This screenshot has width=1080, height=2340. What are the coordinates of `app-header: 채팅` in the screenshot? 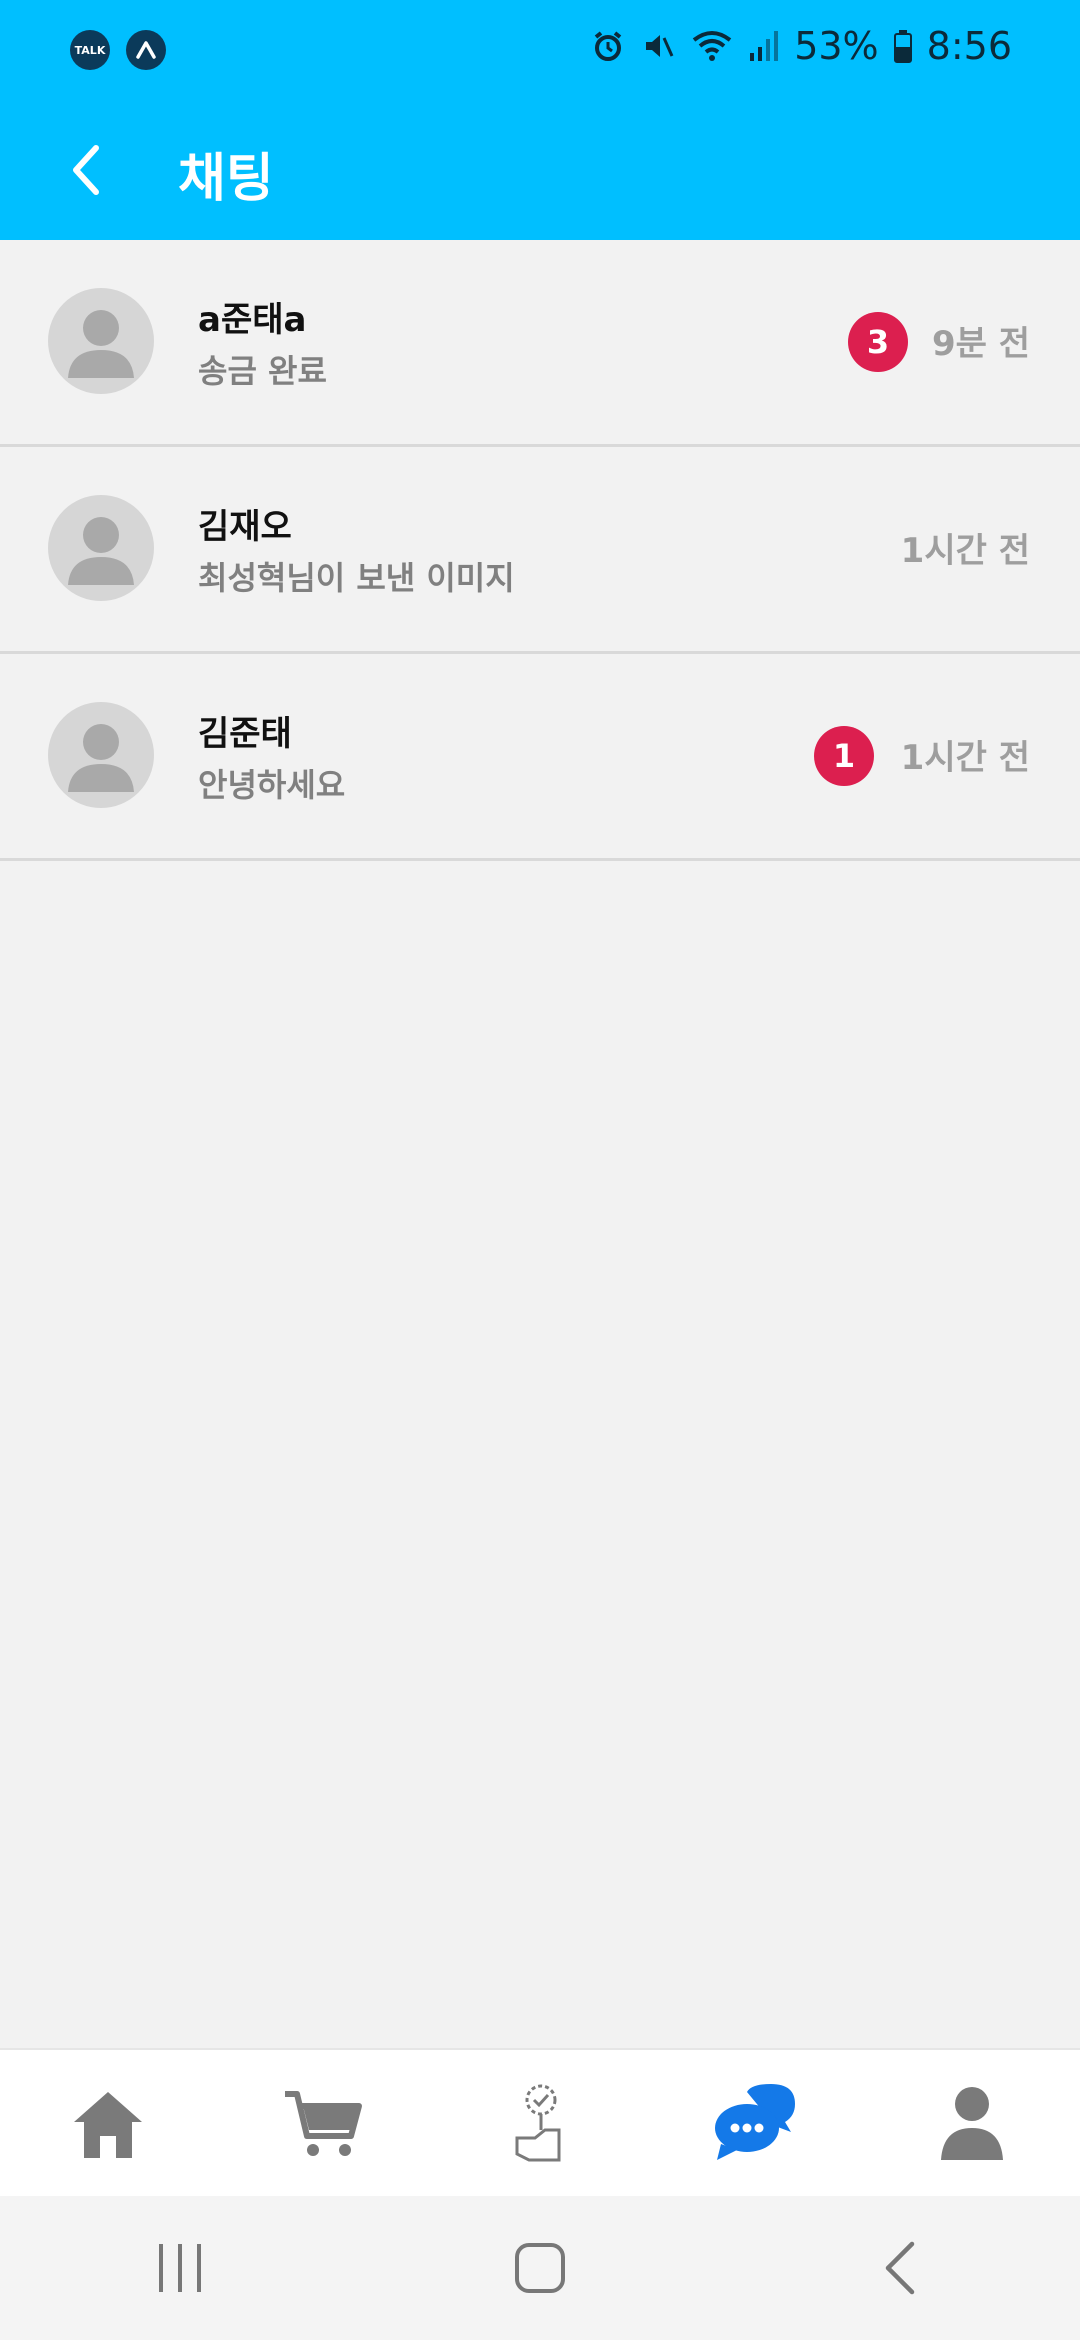 It's located at (540, 172).